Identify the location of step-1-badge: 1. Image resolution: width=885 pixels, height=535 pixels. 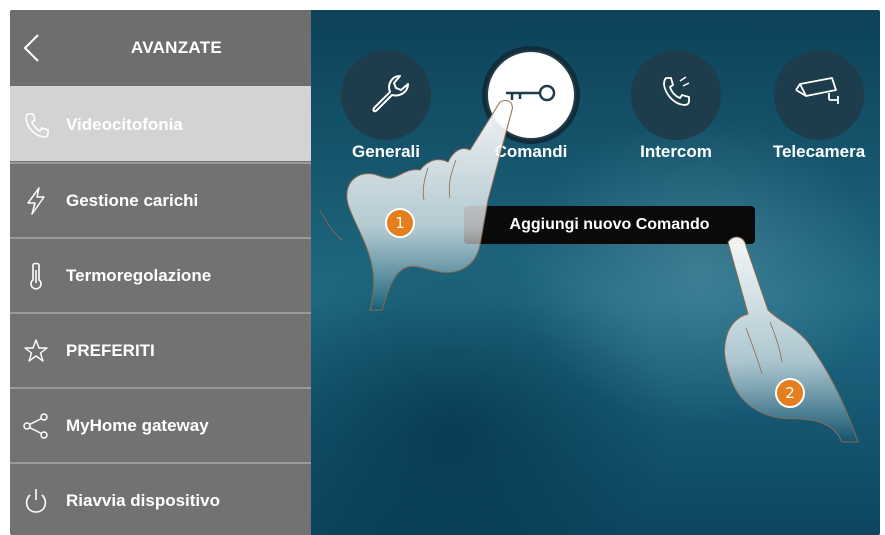
(400, 223).